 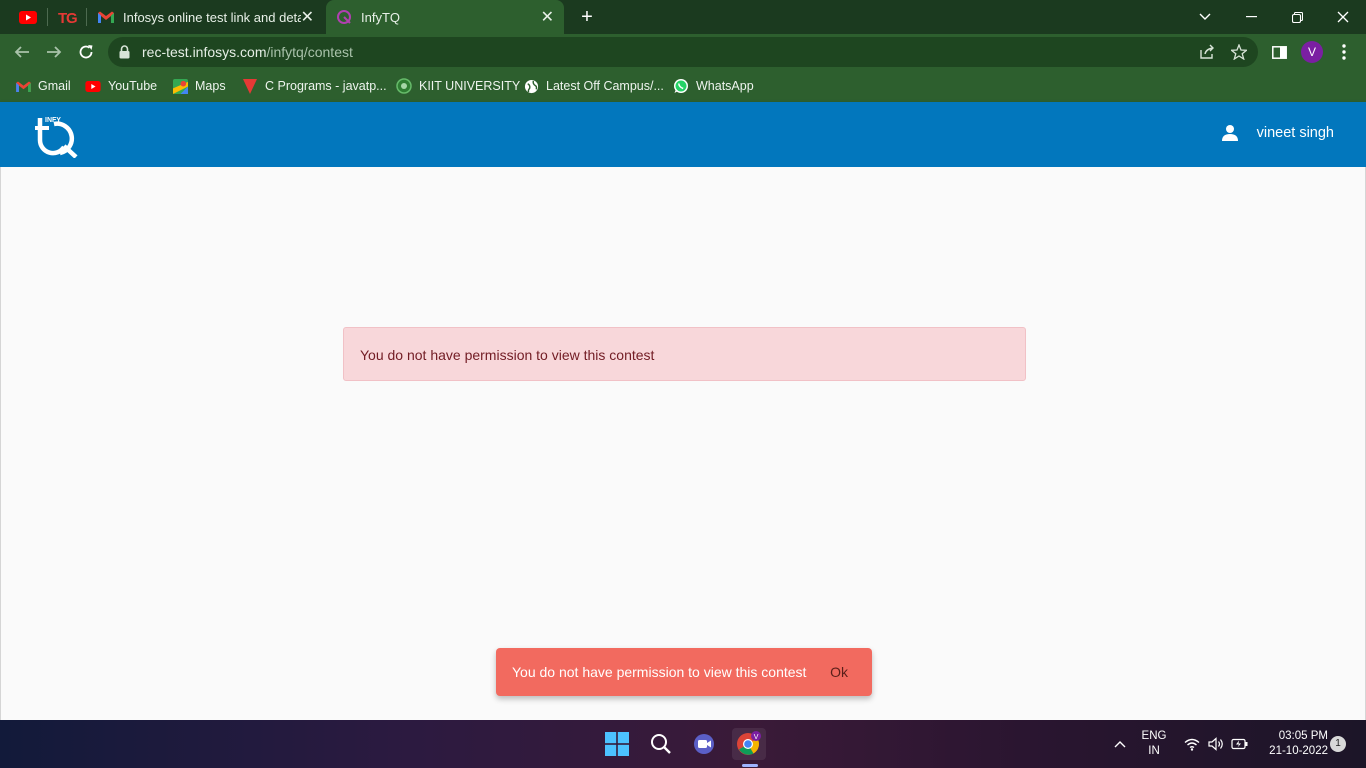 I want to click on side-panel-icon, so click(x=1279, y=52).